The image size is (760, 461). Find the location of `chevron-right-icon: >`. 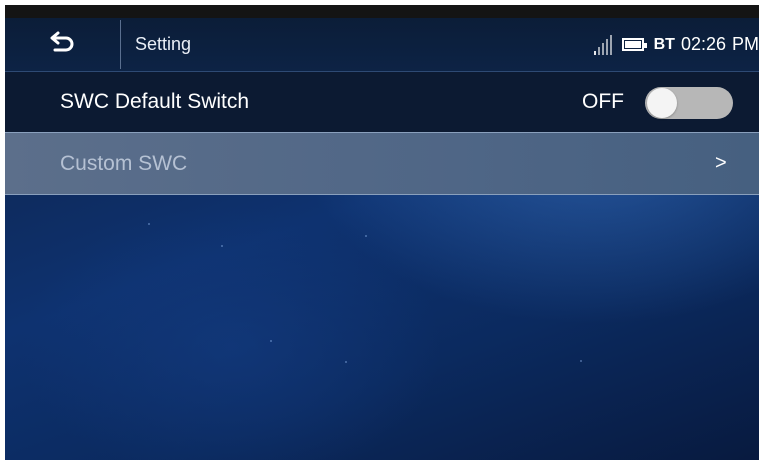

chevron-right-icon: > is located at coordinates (721, 163).